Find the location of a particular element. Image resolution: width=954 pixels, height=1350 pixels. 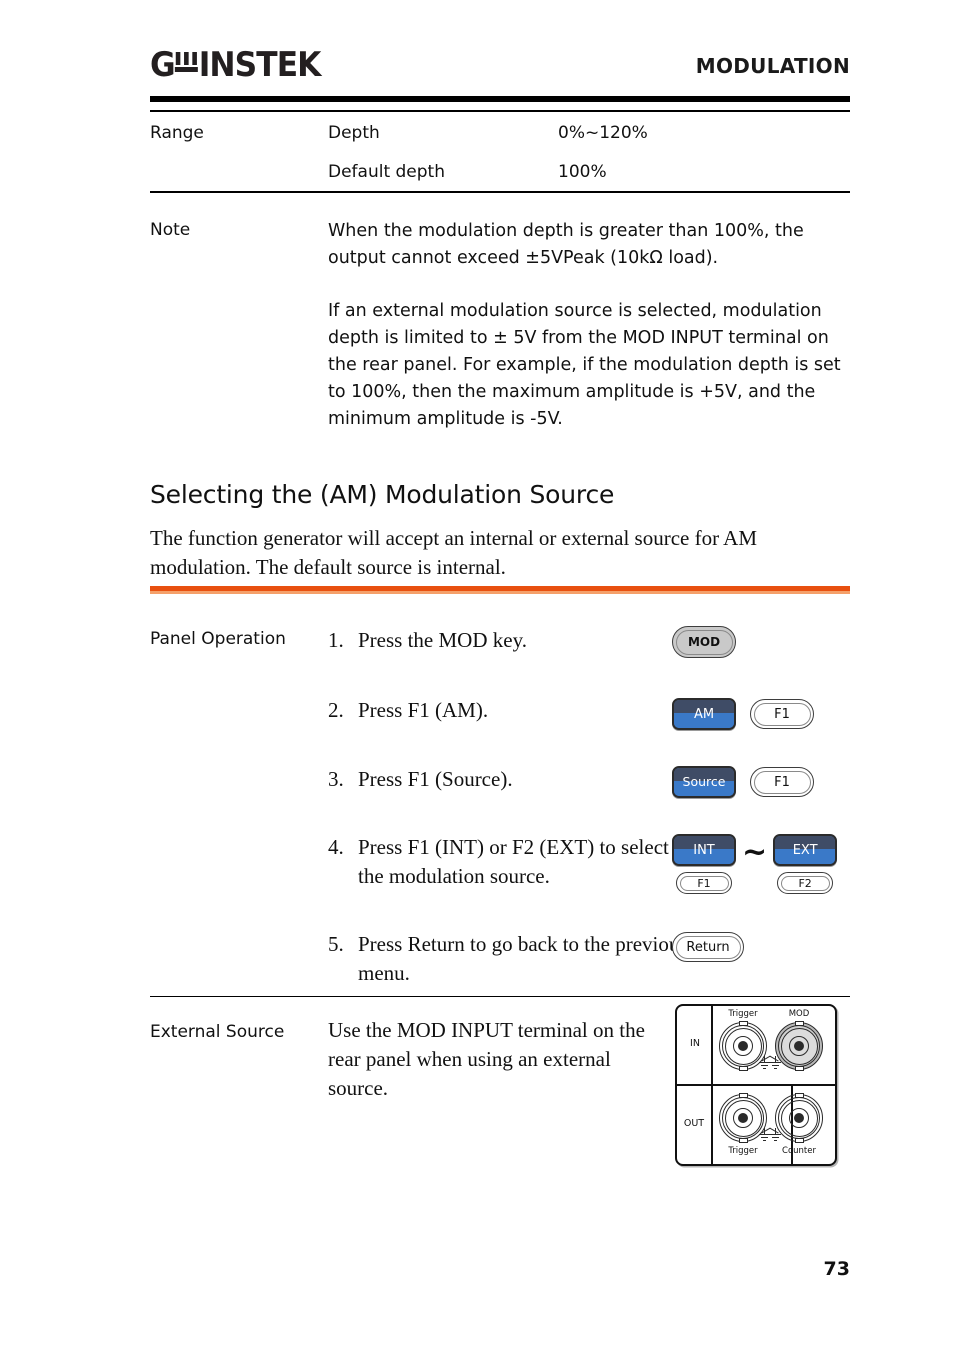

header-rule-thin is located at coordinates (500, 111).